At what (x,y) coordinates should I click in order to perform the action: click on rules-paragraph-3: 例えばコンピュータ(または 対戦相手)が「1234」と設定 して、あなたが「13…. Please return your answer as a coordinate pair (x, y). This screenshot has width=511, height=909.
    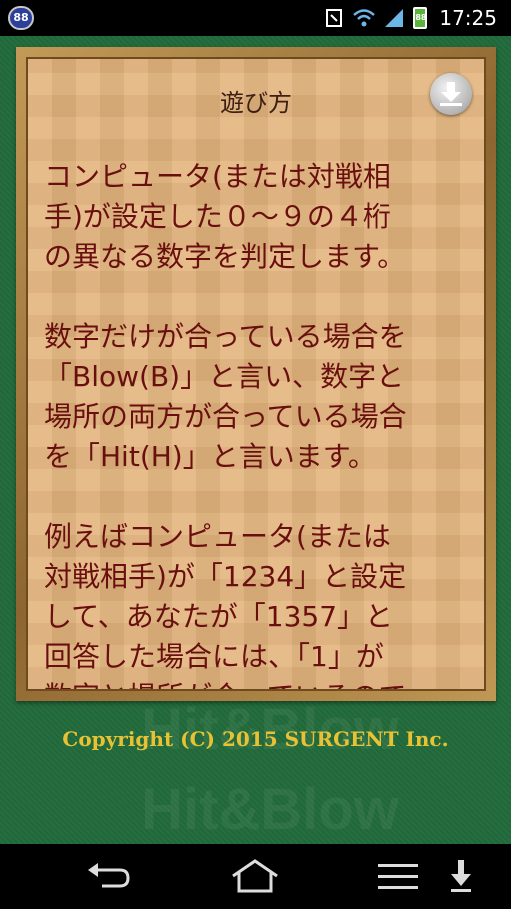
    Looking at the image, I should click on (225, 604).